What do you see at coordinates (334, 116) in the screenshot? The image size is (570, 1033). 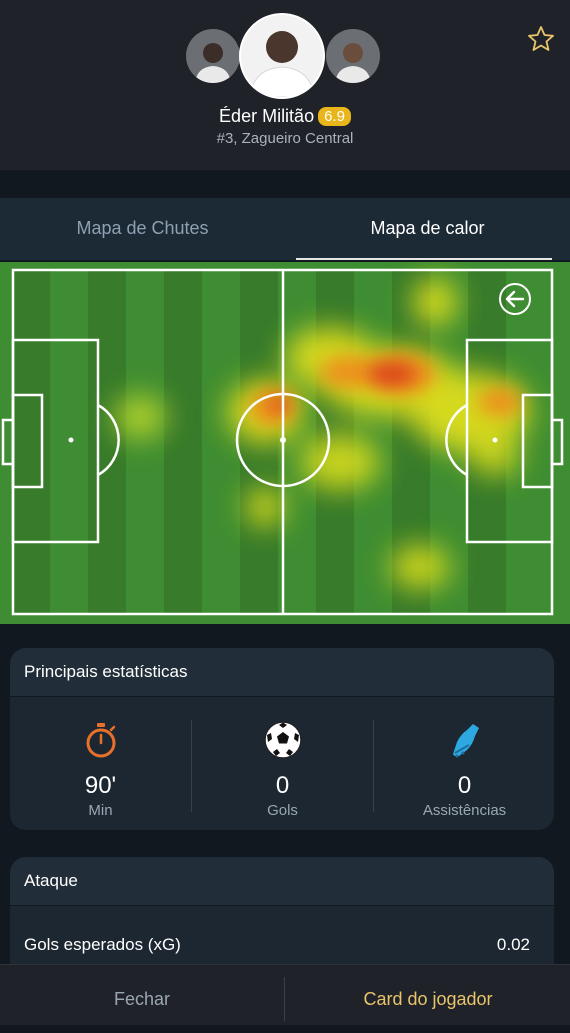 I see `rating-badge: 6.9` at bounding box center [334, 116].